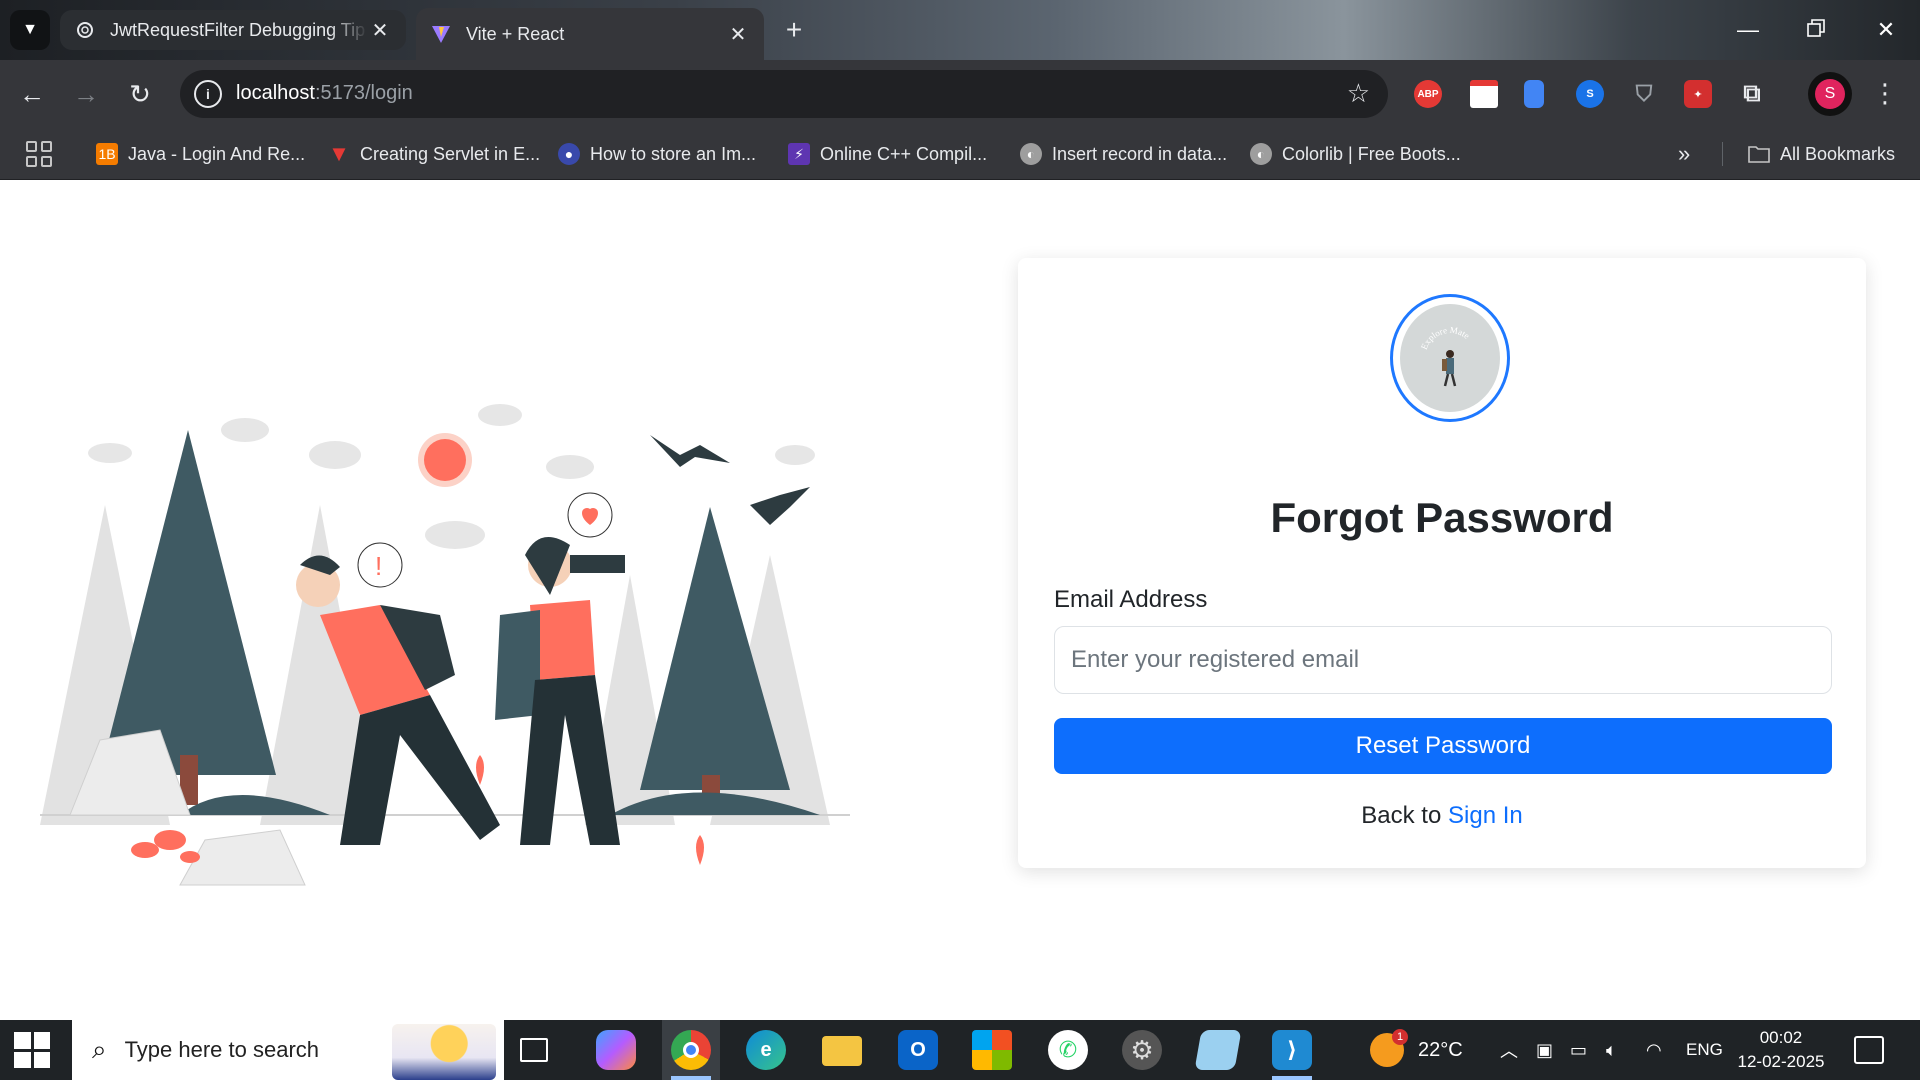 This screenshot has height=1080, width=1920. I want to click on weather-badge: 1, so click(1400, 1037).